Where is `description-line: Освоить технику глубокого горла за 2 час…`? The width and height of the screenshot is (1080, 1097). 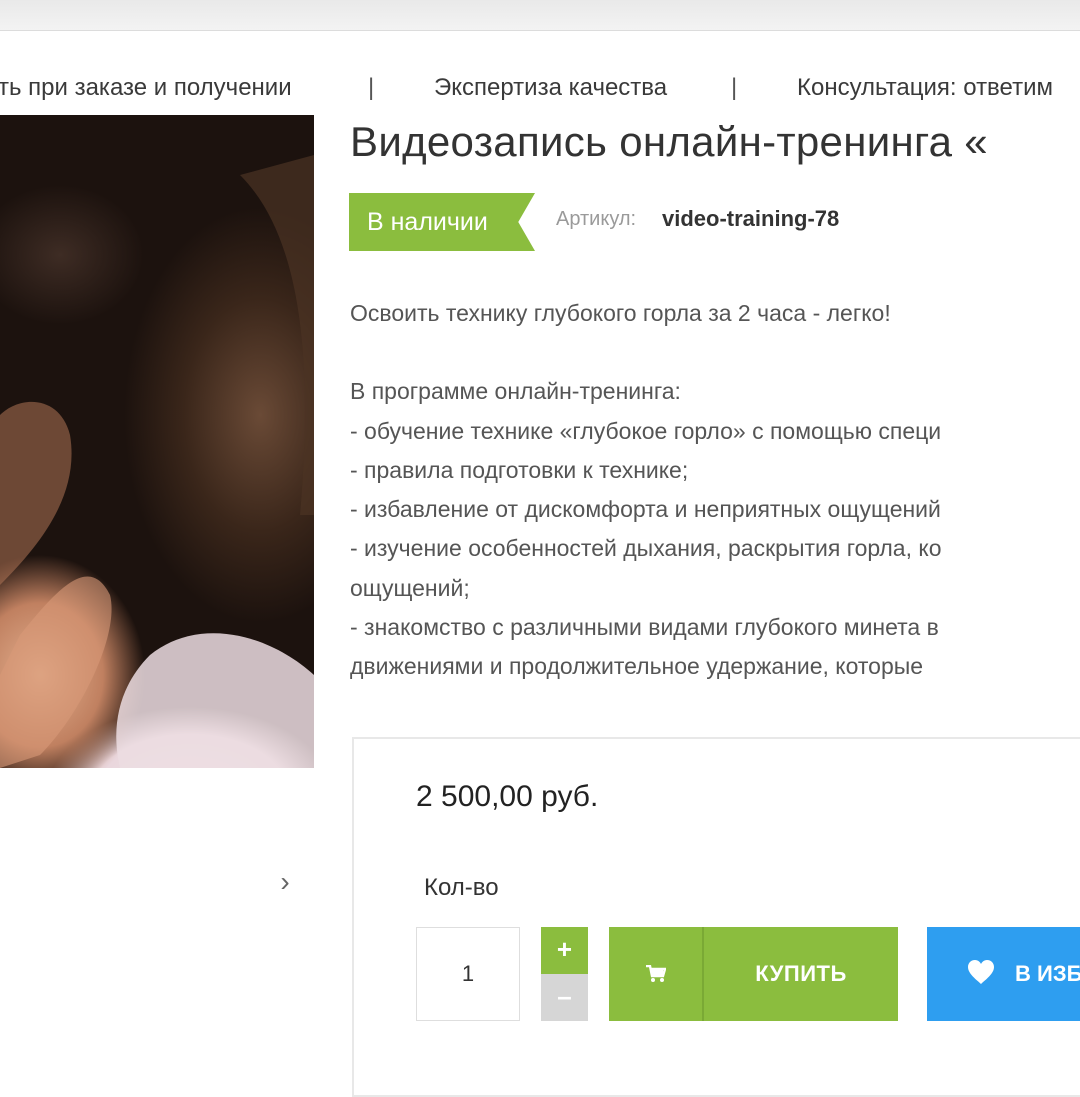 description-line: Освоить технику глубокого горла за 2 час… is located at coordinates (620, 313).